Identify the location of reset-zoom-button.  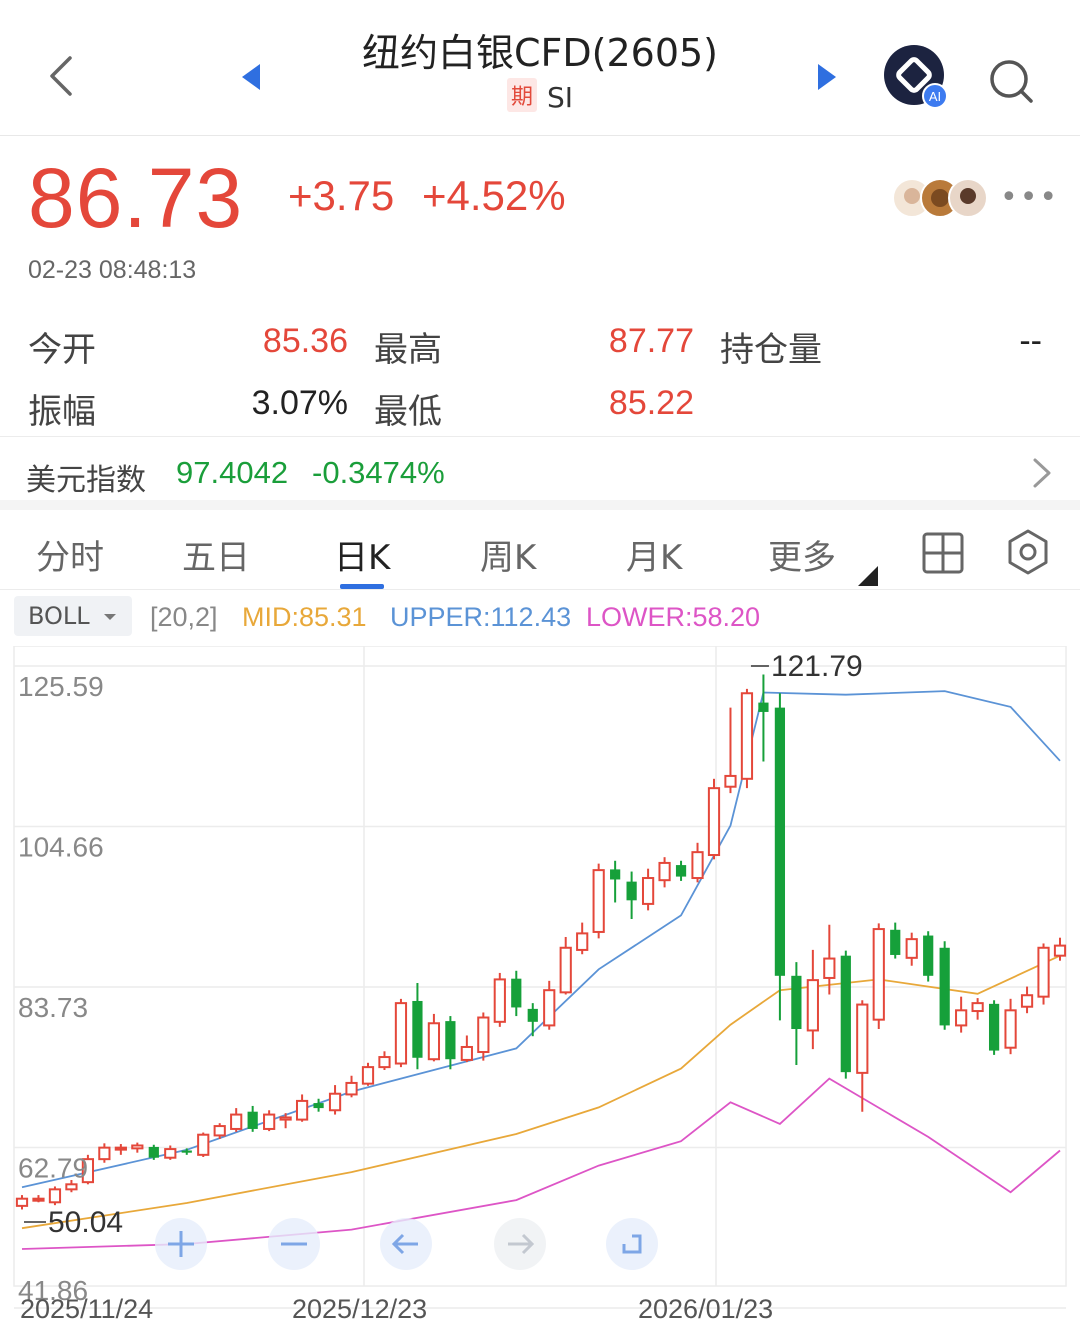
(632, 1244).